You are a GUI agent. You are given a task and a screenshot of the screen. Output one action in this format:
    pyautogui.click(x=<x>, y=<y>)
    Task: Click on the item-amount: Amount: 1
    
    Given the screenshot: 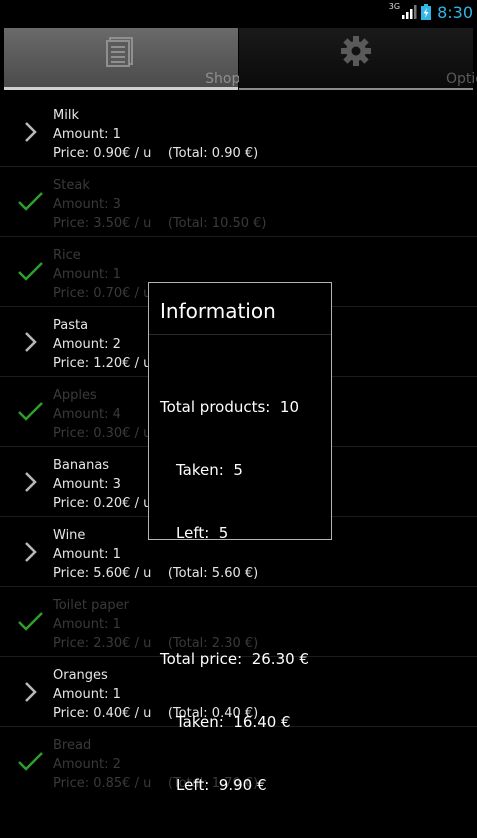 What is the action you would take?
    pyautogui.click(x=87, y=134)
    